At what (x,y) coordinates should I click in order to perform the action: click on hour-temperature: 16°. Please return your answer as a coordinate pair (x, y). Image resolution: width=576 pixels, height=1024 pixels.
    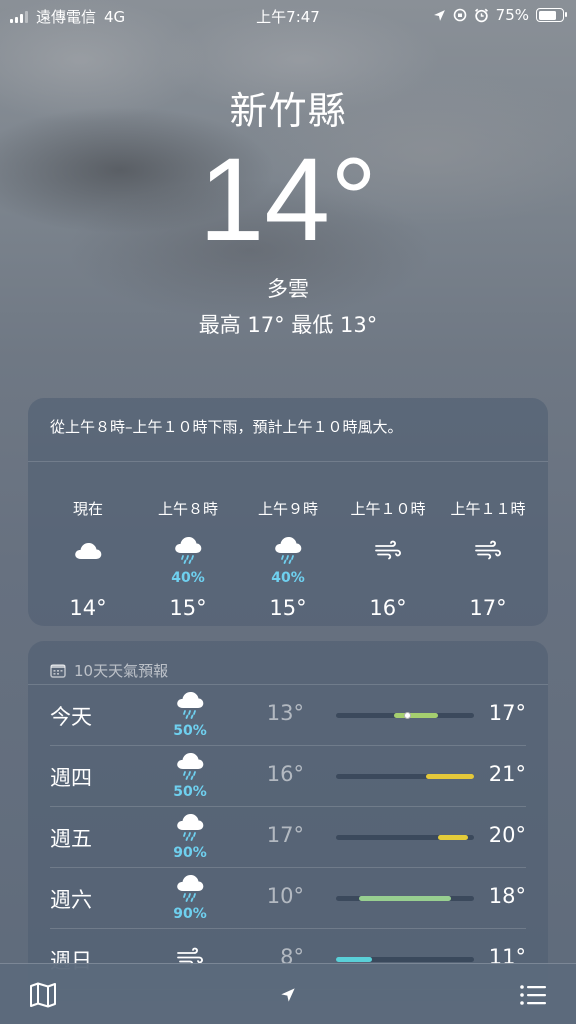
    Looking at the image, I should click on (388, 608).